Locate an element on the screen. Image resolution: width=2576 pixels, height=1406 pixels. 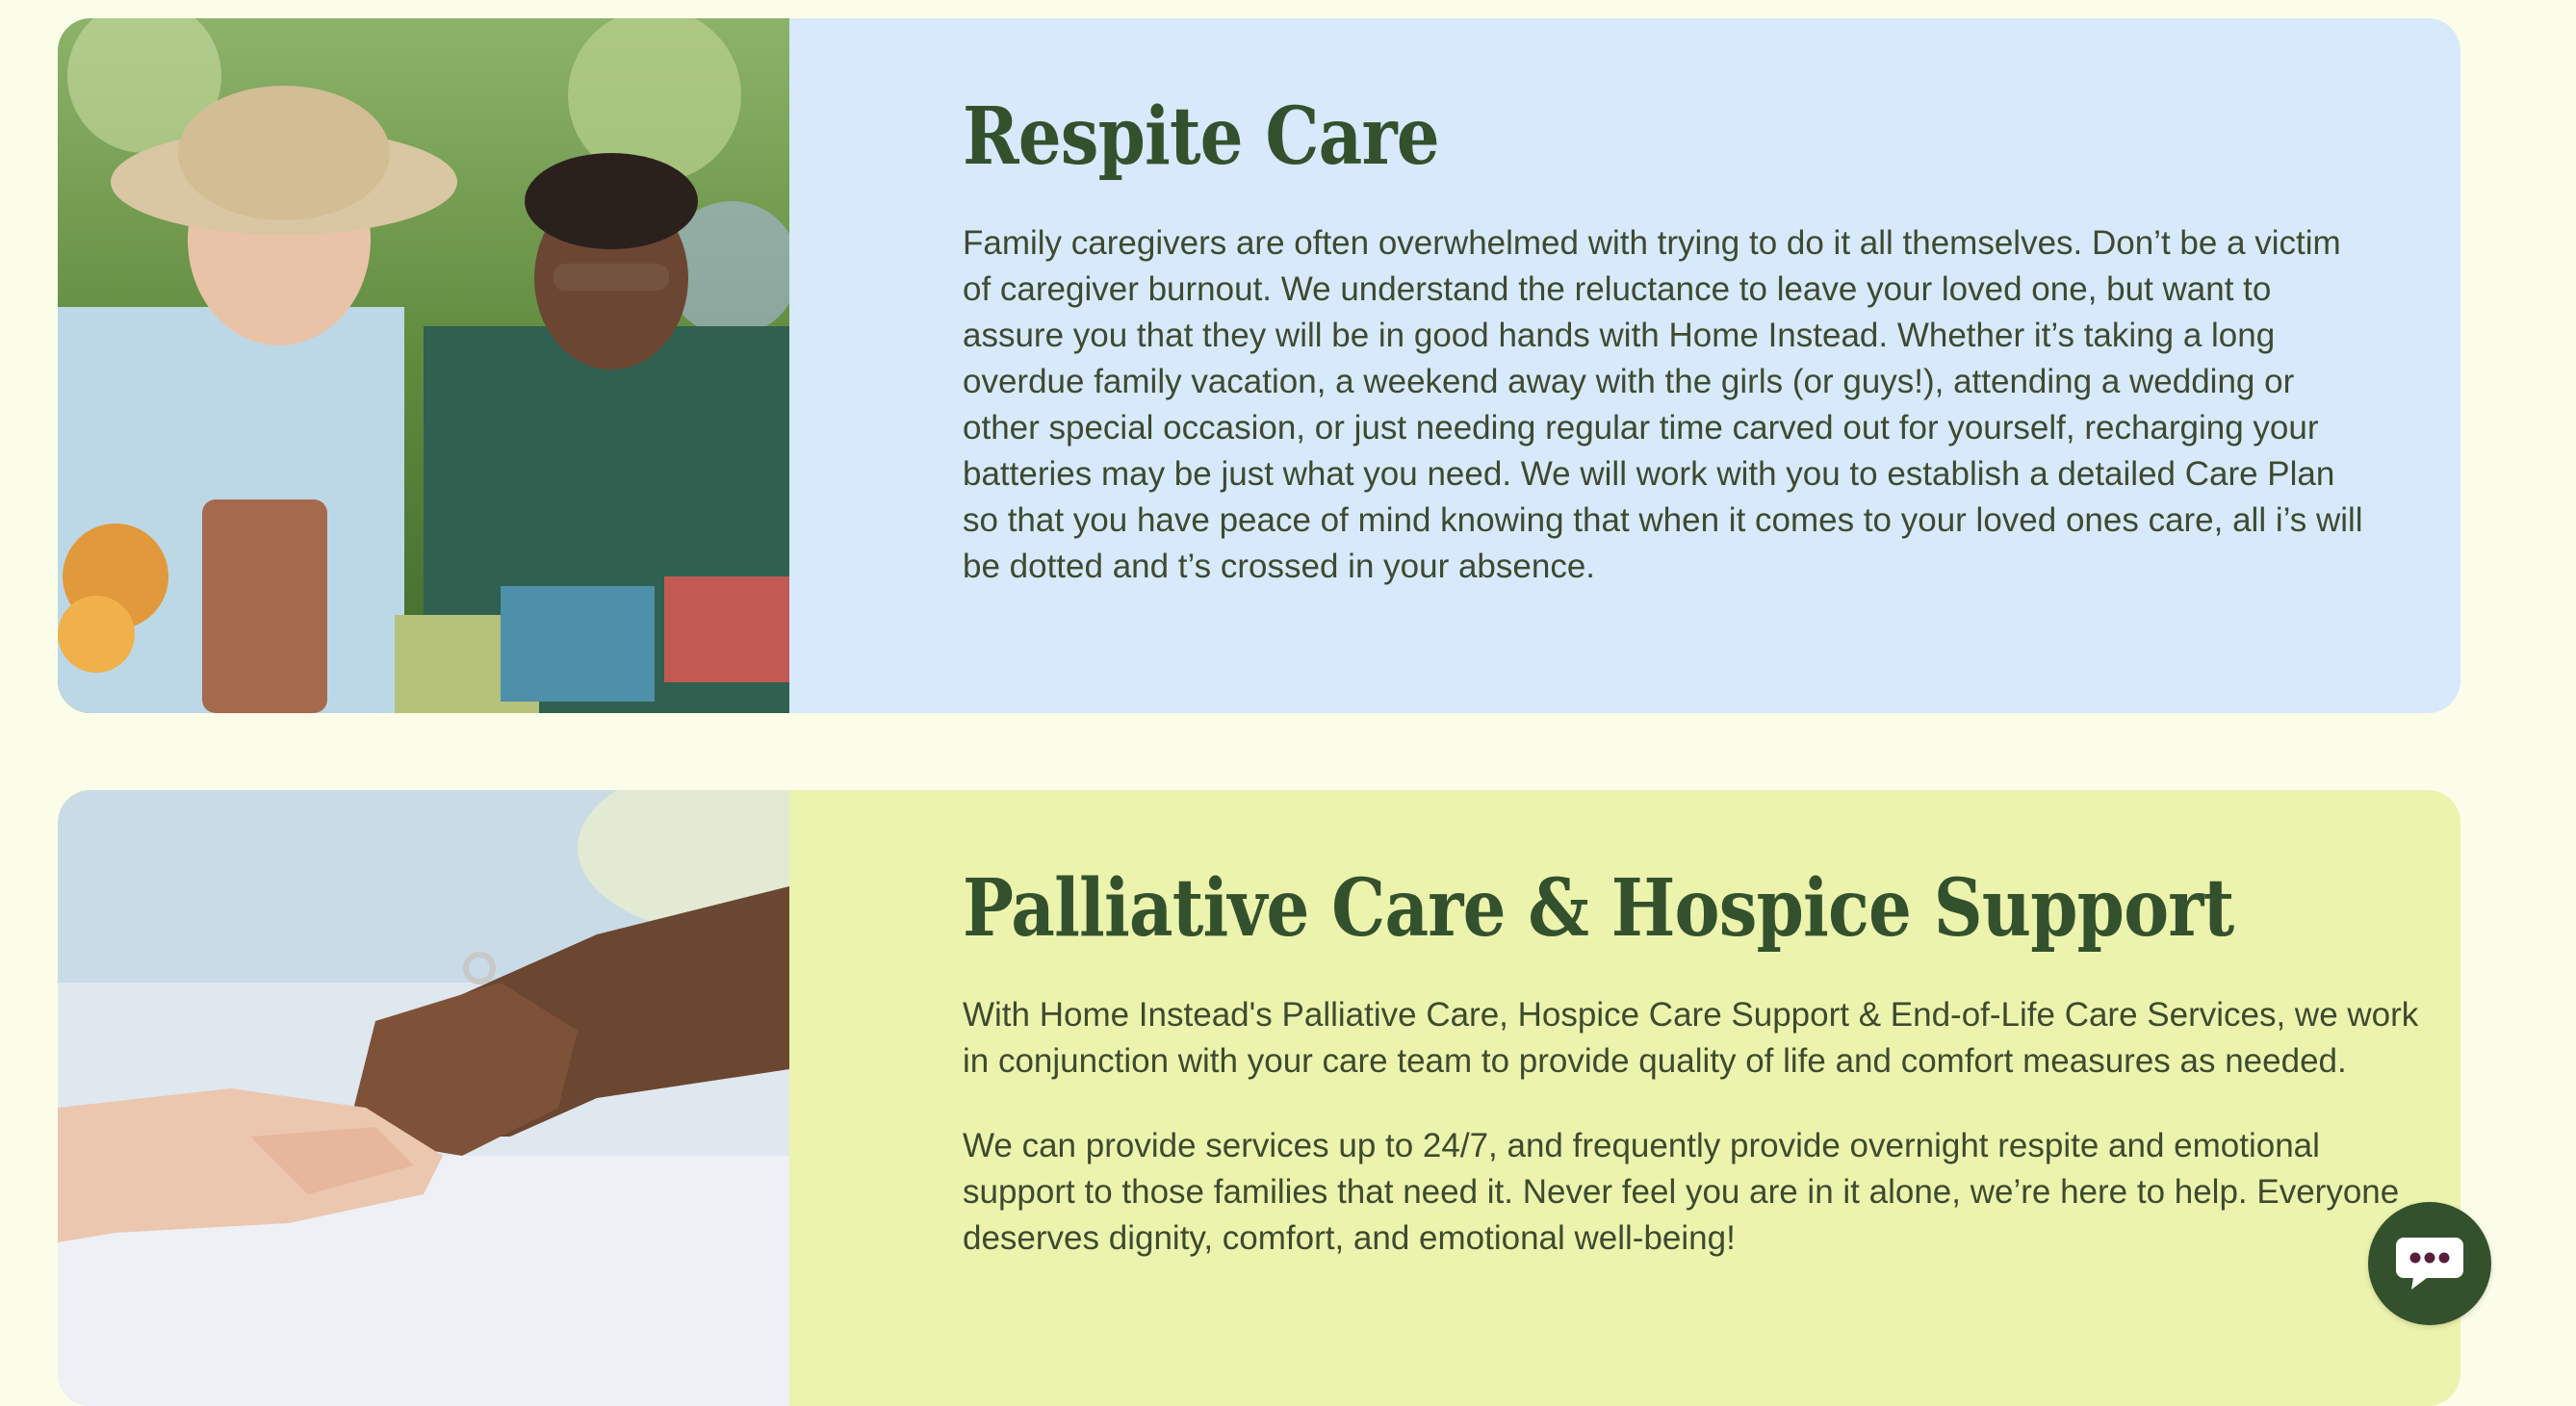
holding-hands-image is located at coordinates (424, 1098).